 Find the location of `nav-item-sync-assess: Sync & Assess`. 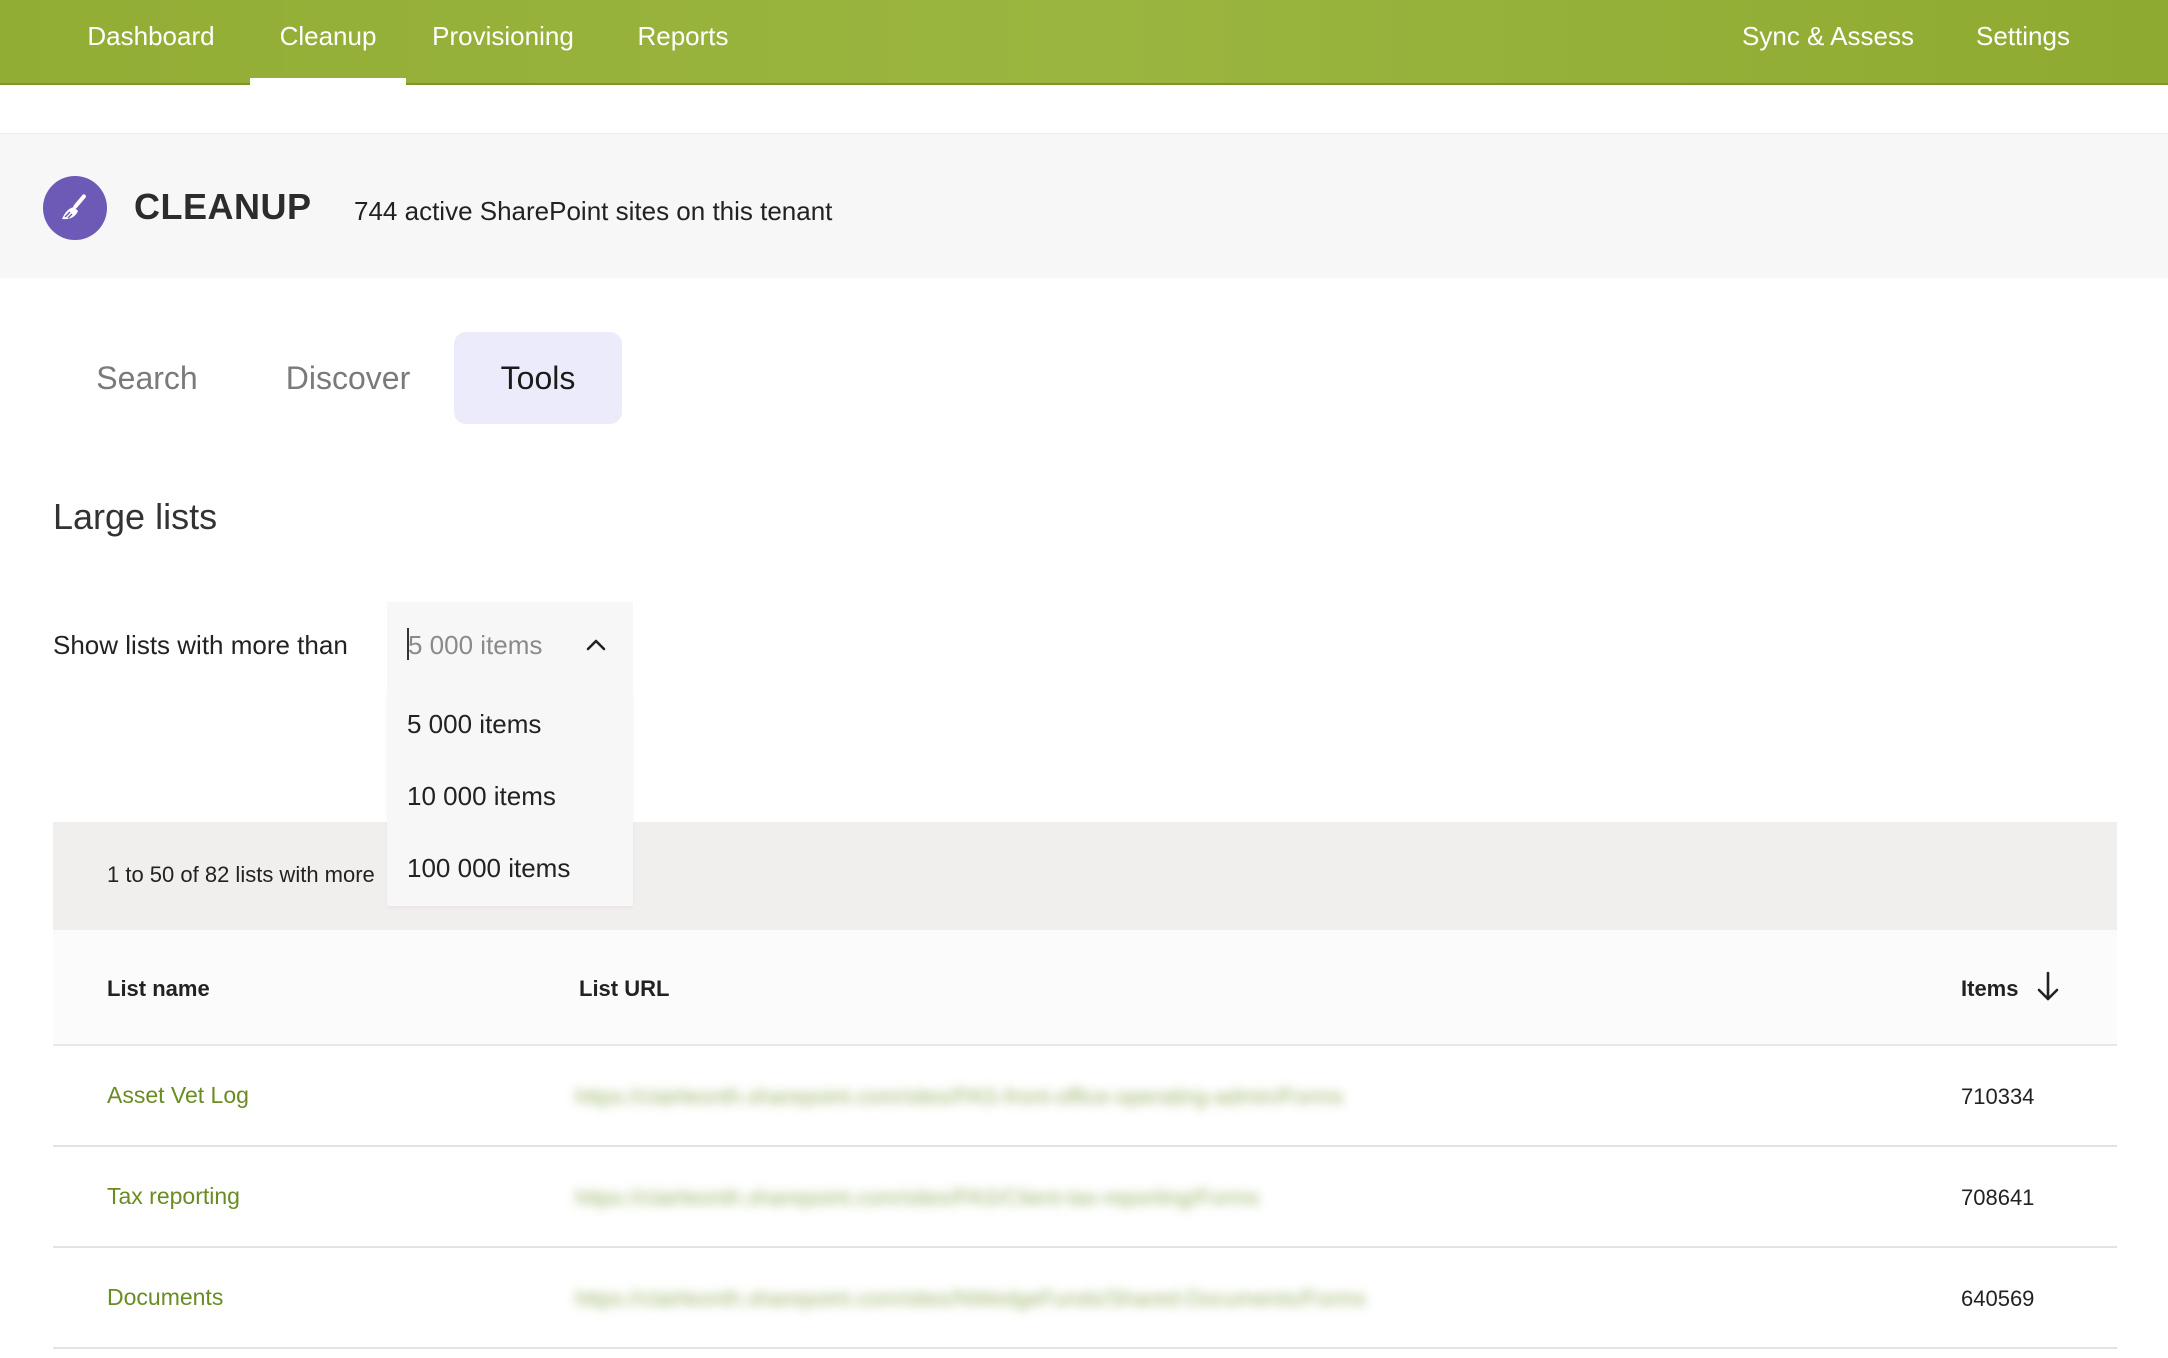

nav-item-sync-assess: Sync & Assess is located at coordinates (1828, 42).